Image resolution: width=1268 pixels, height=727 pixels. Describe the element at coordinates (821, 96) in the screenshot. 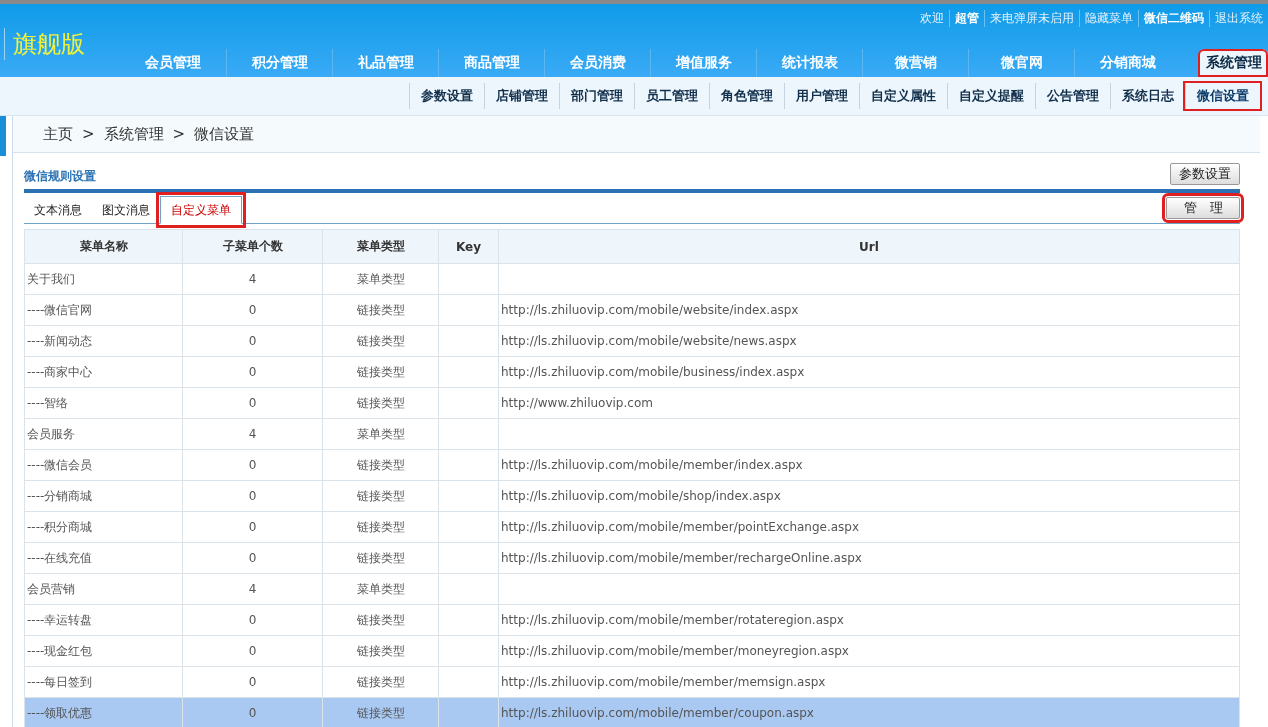

I see `subnav-item: 用户管理` at that location.